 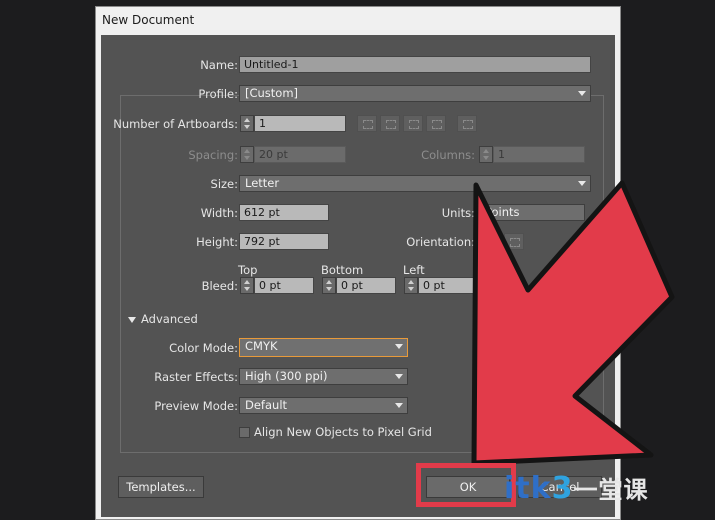 I want to click on watermark-part1: itk, so click(x=528, y=488).